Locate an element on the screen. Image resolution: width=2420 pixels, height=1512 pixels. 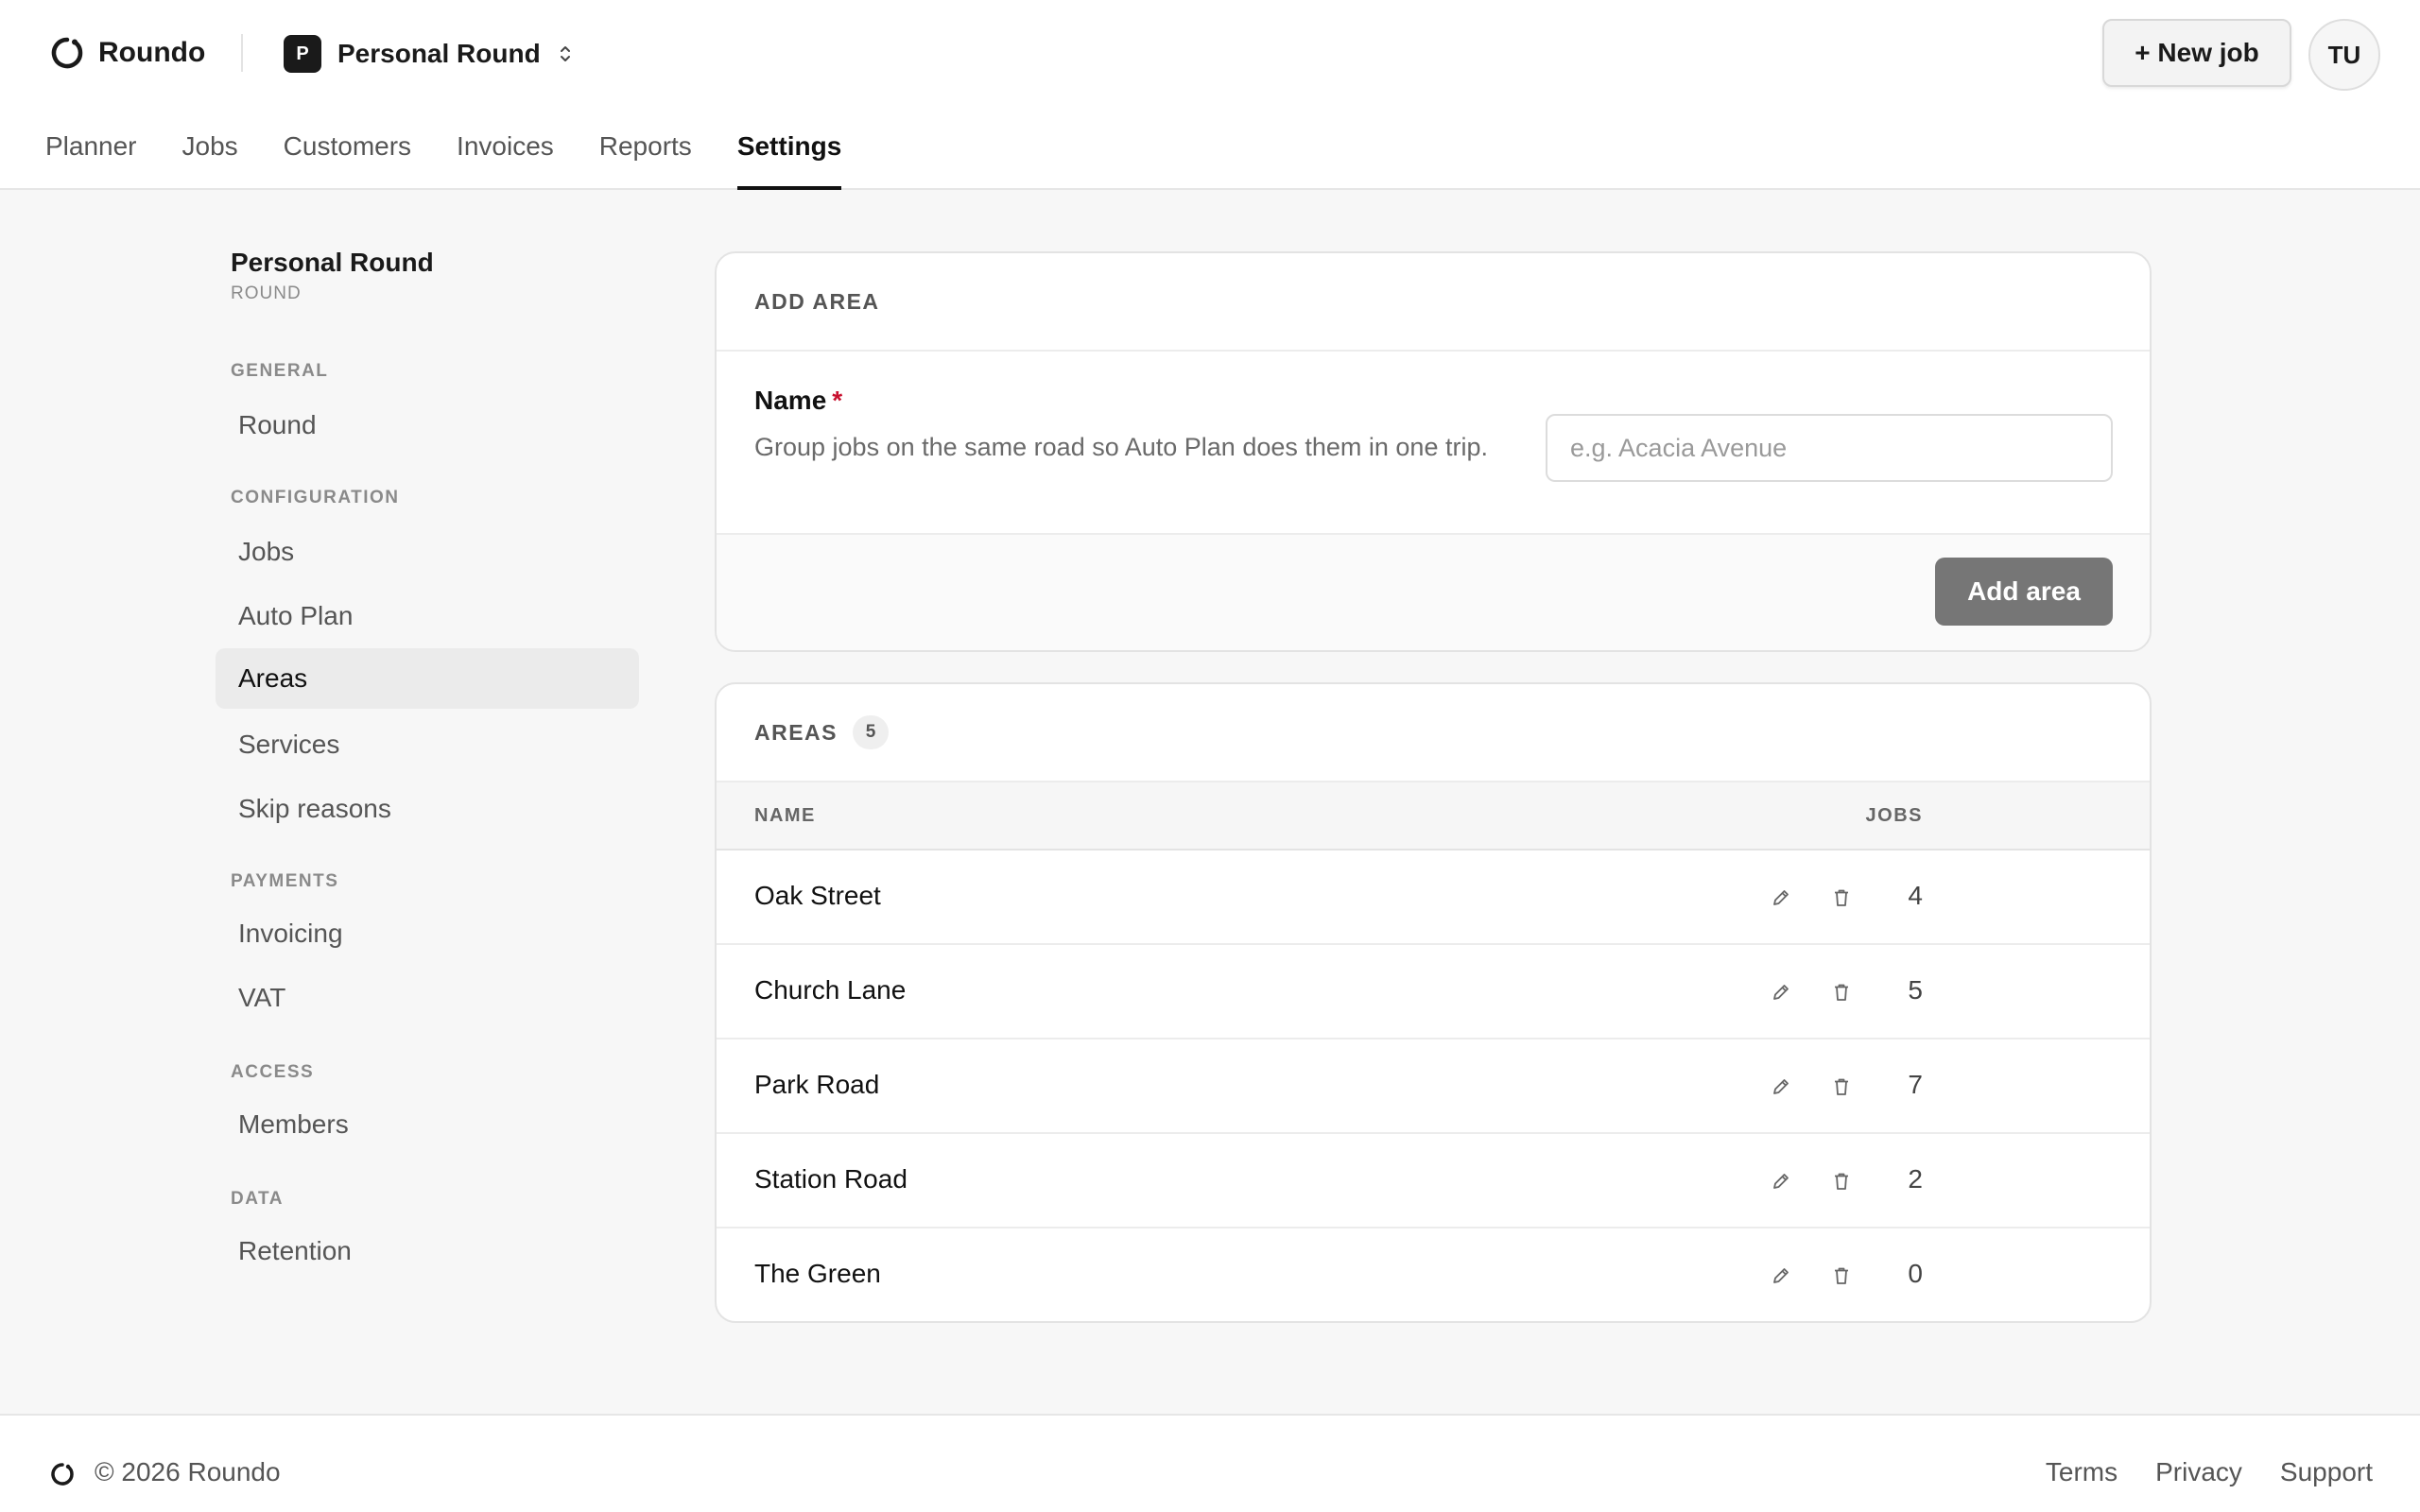
add-area-footer: Add area is located at coordinates (1433, 592).